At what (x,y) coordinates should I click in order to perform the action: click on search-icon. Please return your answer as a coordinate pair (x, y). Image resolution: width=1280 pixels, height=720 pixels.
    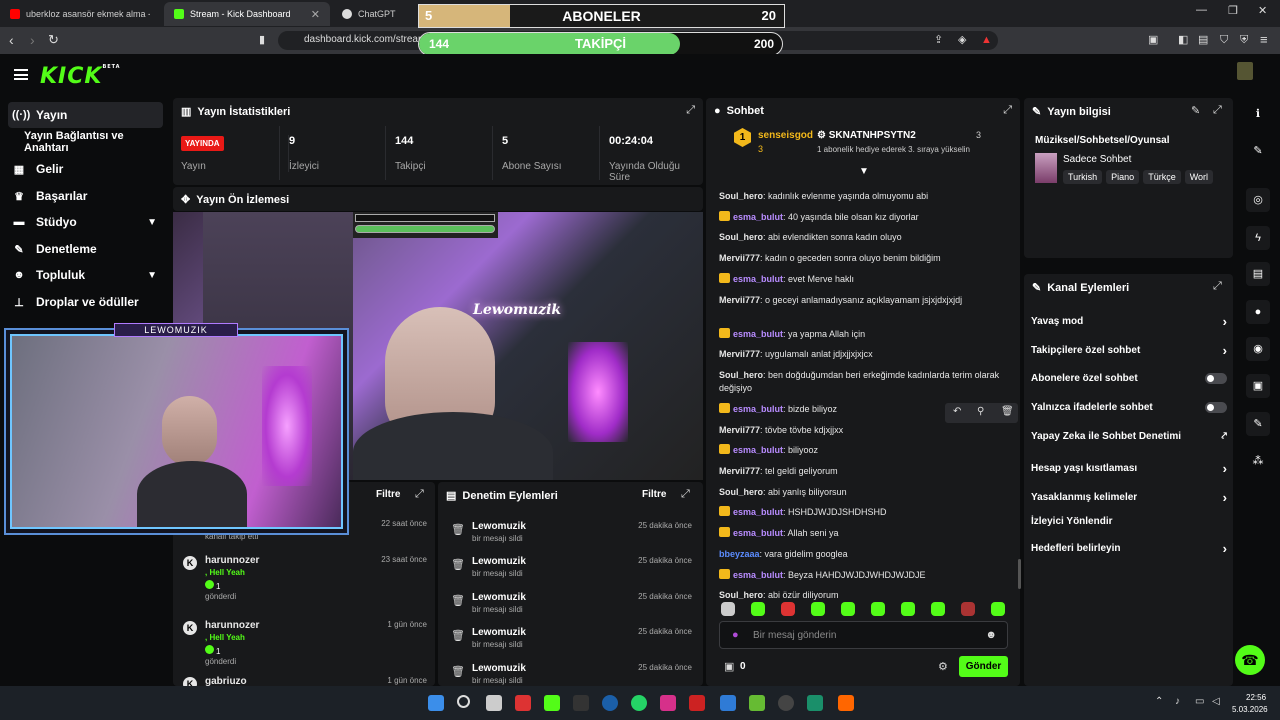
    Looking at the image, I should click on (463, 701).